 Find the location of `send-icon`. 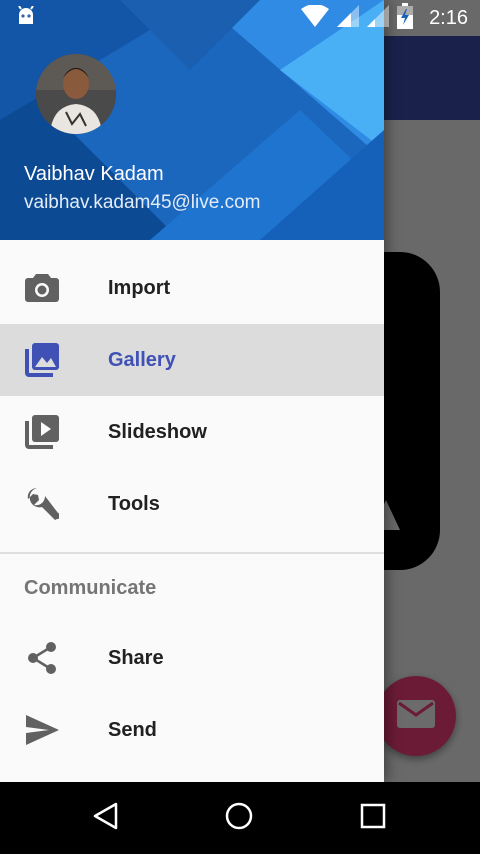

send-icon is located at coordinates (42, 730).